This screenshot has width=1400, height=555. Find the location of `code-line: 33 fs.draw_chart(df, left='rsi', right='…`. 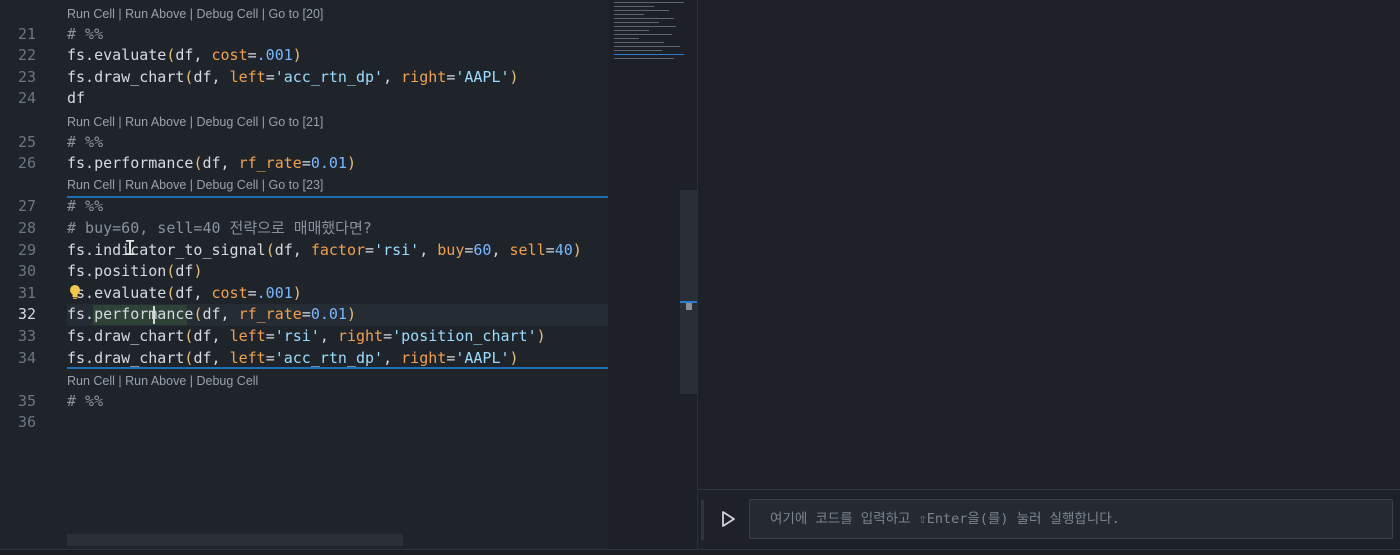

code-line: 33 fs.draw_chart(df, left='rsi', right='… is located at coordinates (304, 336).